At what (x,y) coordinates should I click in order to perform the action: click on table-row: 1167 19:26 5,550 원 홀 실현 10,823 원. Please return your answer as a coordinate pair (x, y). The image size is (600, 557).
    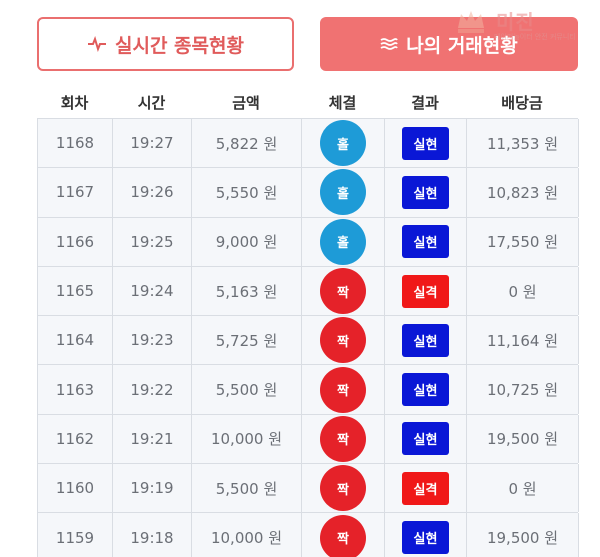
    Looking at the image, I should click on (308, 193).